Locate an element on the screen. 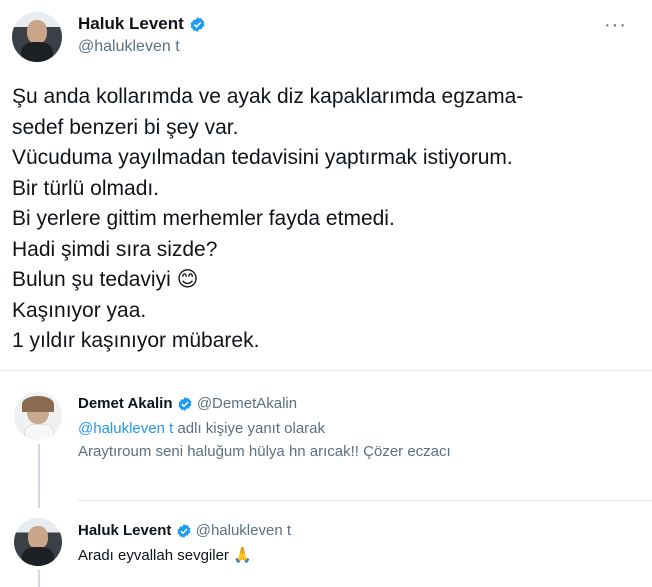 The height and width of the screenshot is (587, 652). reply-header: Demet Akalin @DemetAkalin is located at coordinates (187, 403).